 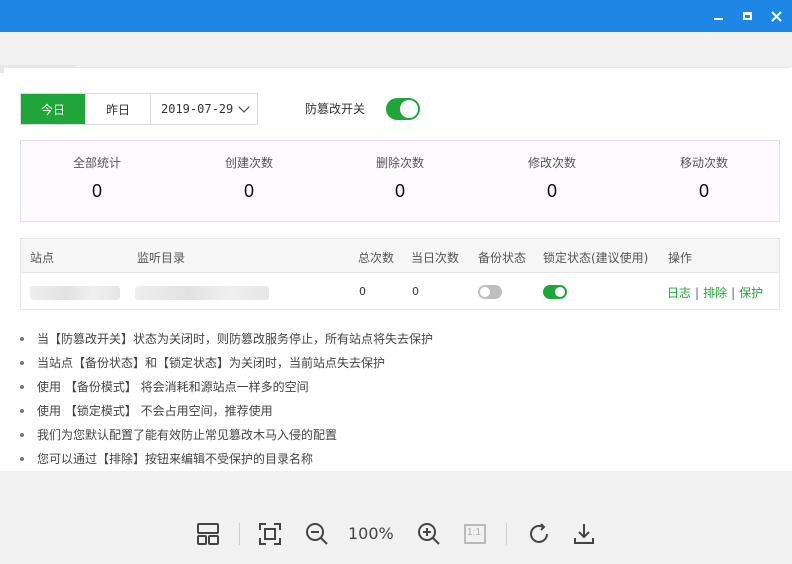 What do you see at coordinates (680, 258) in the screenshot?
I see `col-ops: 操作` at bounding box center [680, 258].